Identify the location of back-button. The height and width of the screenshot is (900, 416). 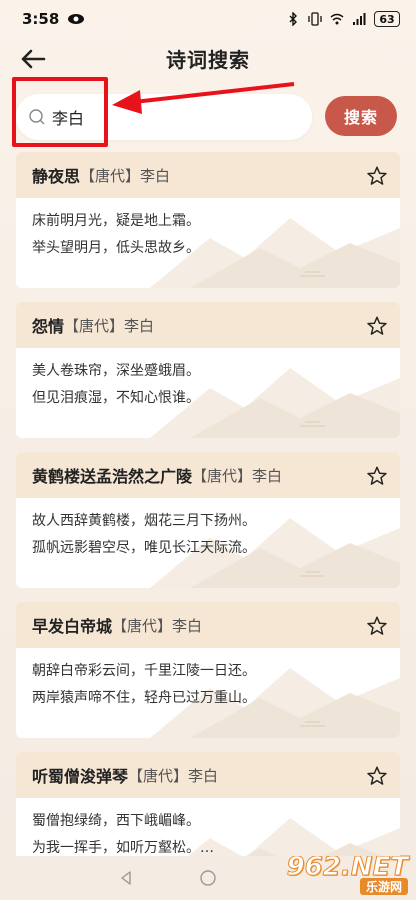
(33, 59).